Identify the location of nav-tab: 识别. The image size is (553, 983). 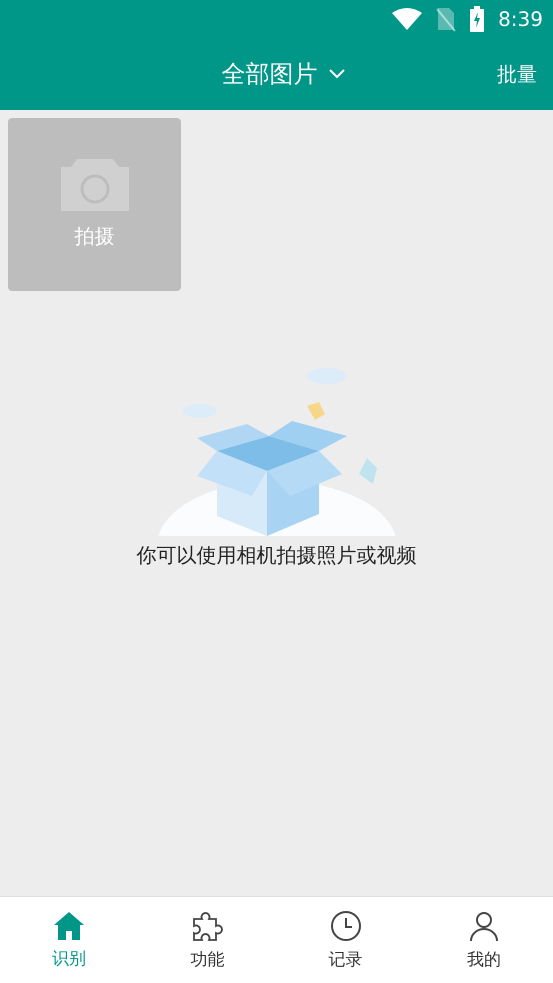
(69, 940).